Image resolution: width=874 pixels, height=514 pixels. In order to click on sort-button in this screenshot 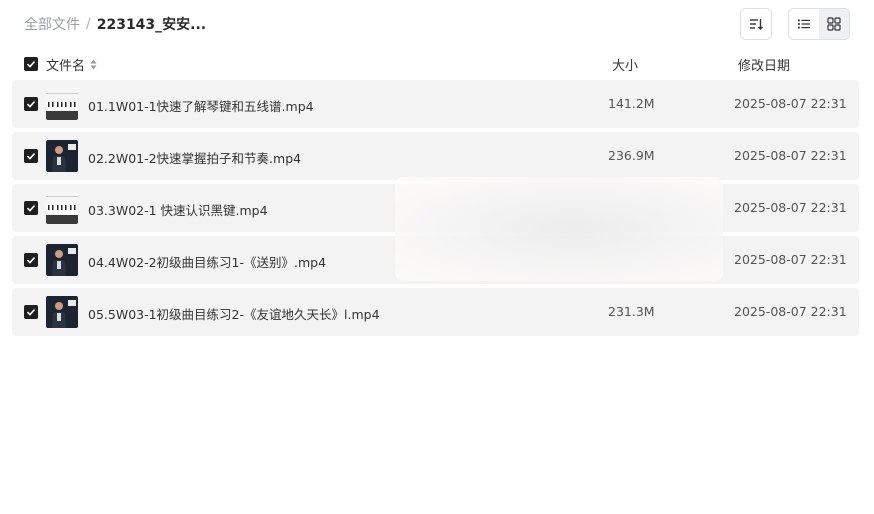, I will do `click(756, 24)`.